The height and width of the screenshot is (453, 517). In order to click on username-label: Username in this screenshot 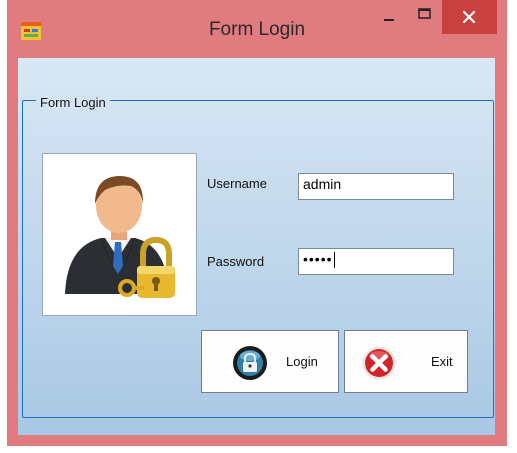, I will do `click(237, 183)`.